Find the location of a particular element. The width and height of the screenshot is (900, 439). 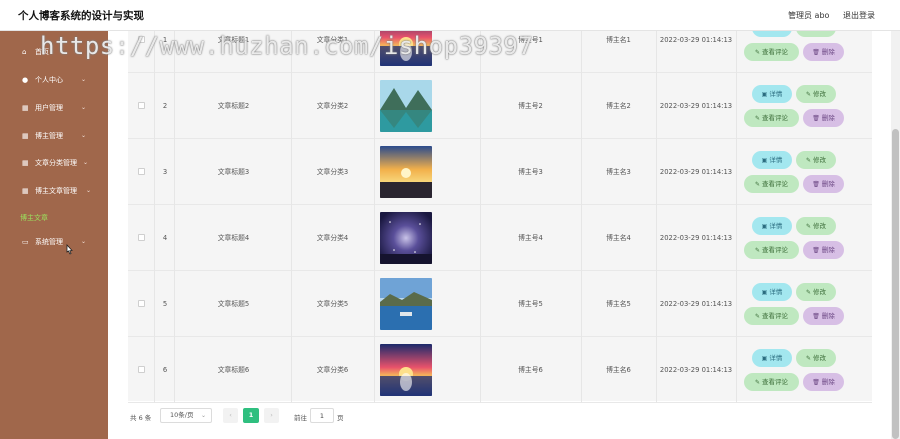

pagination: 共 6 条 10条/页 ⌄ ‹ 1 › 前往 页 is located at coordinates (330, 416).